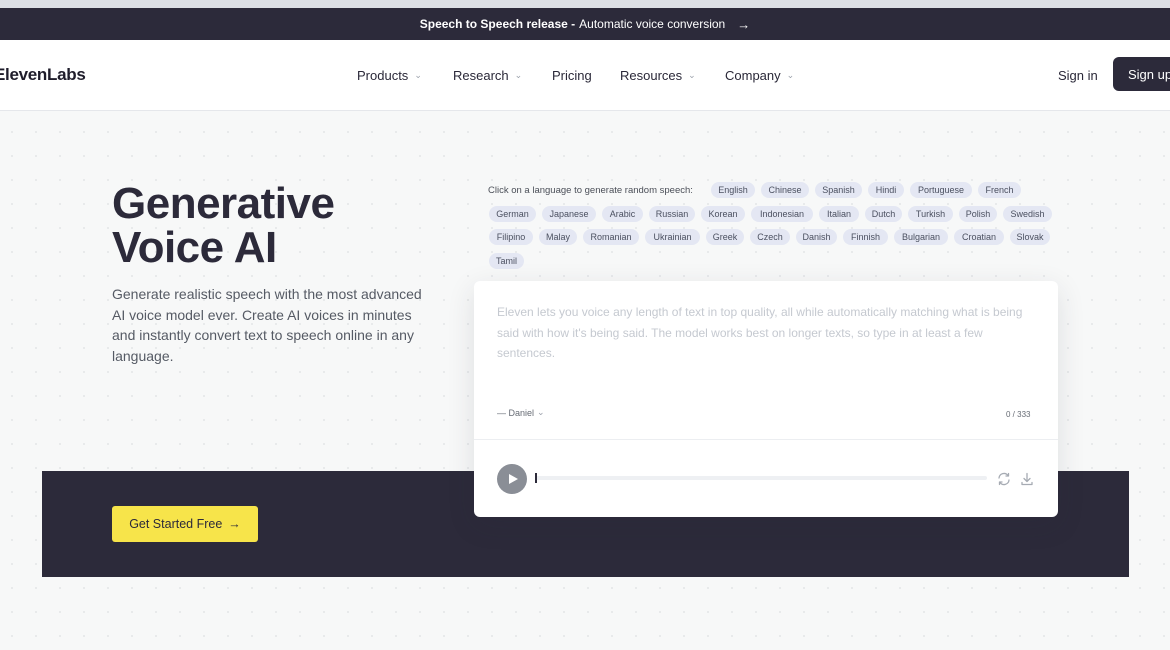 This screenshot has height=650, width=1170. I want to click on nav-research: Research ⌄, so click(487, 75).